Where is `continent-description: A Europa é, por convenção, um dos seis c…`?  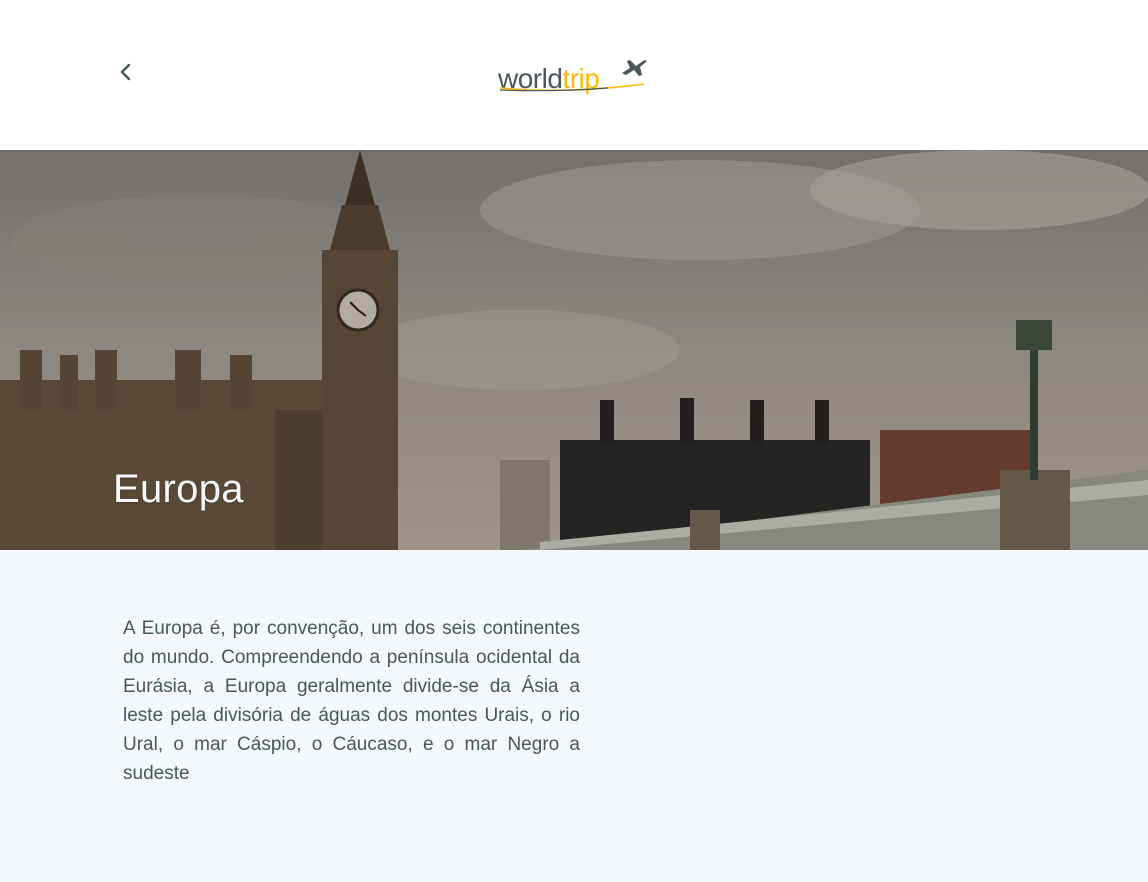 continent-description: A Europa é, por convenção, um dos seis c… is located at coordinates (351, 701).